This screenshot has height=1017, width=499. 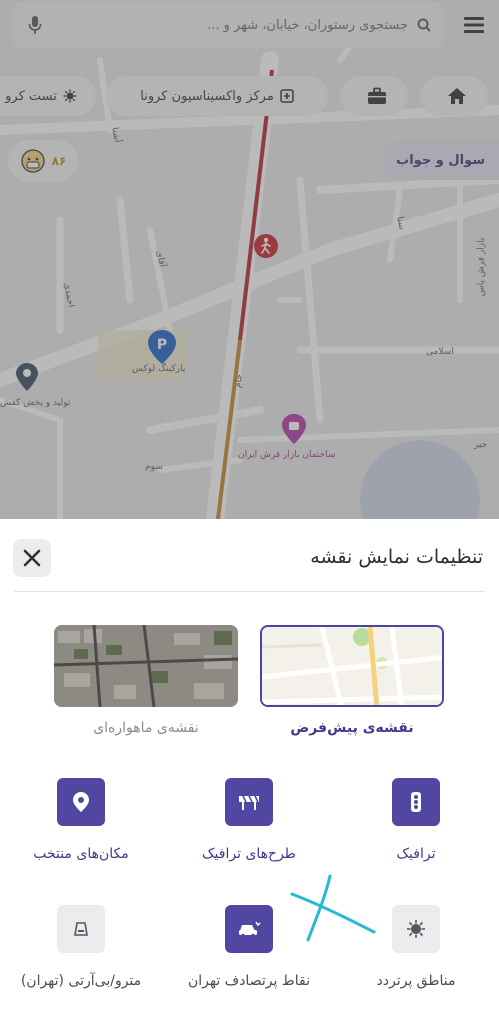 I want to click on briefcase-icon, so click(x=377, y=95).